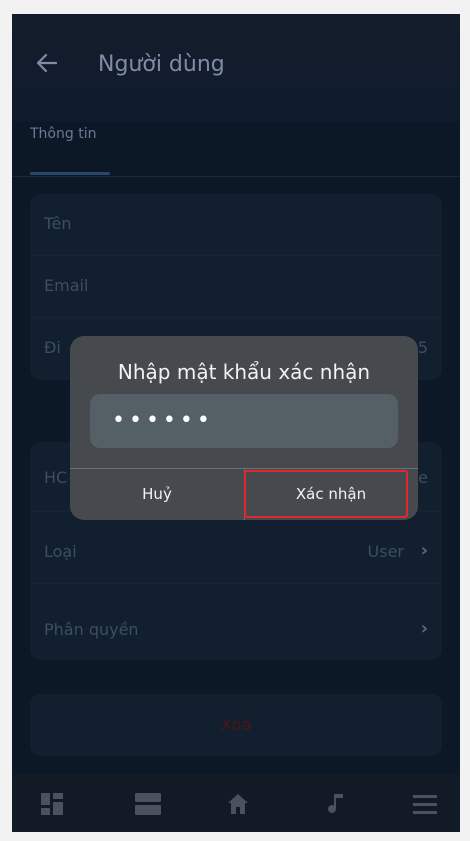  What do you see at coordinates (148, 804) in the screenshot?
I see `list-icon` at bounding box center [148, 804].